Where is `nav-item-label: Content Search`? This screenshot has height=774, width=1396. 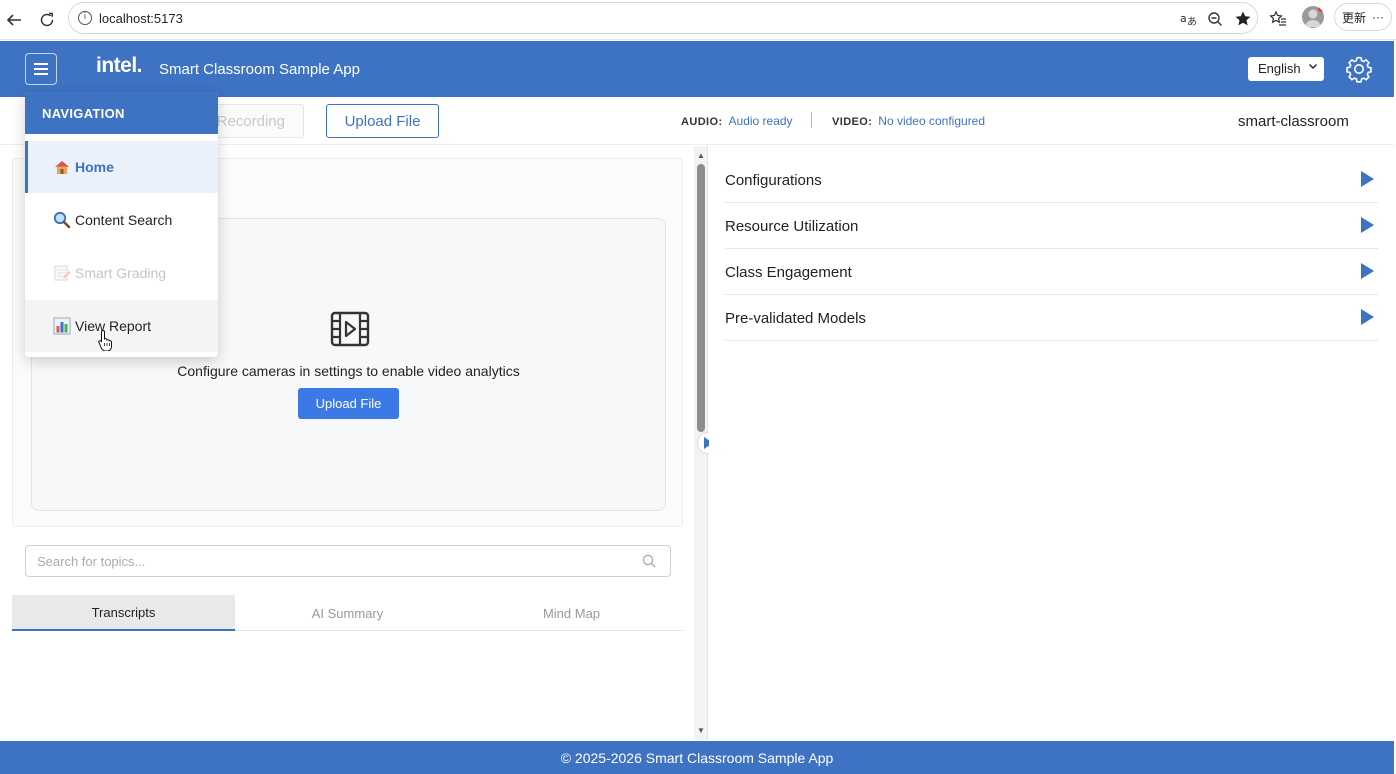
nav-item-label: Content Search is located at coordinates (124, 220).